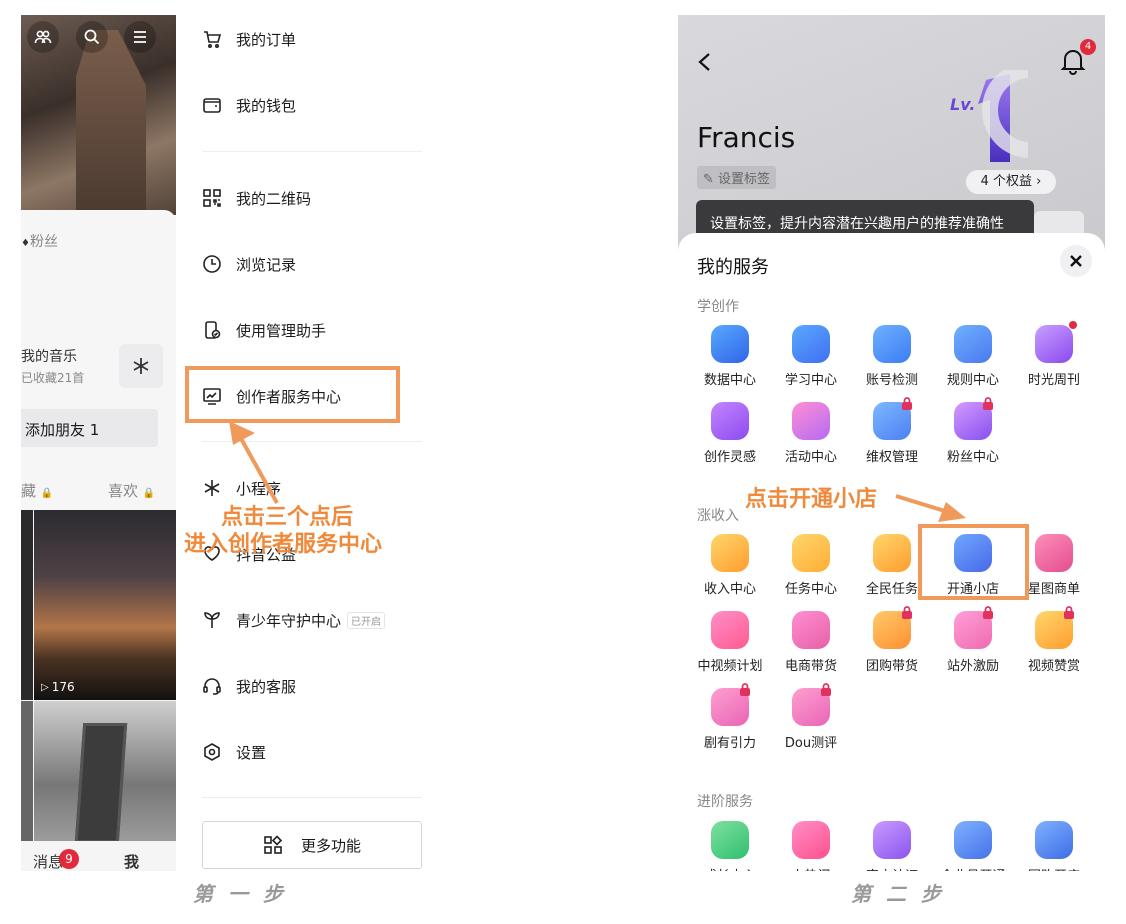  I want to click on service-item: 上热门, so click(811, 846).